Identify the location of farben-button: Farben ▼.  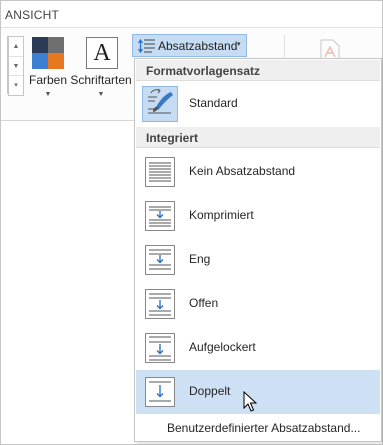
(48, 66).